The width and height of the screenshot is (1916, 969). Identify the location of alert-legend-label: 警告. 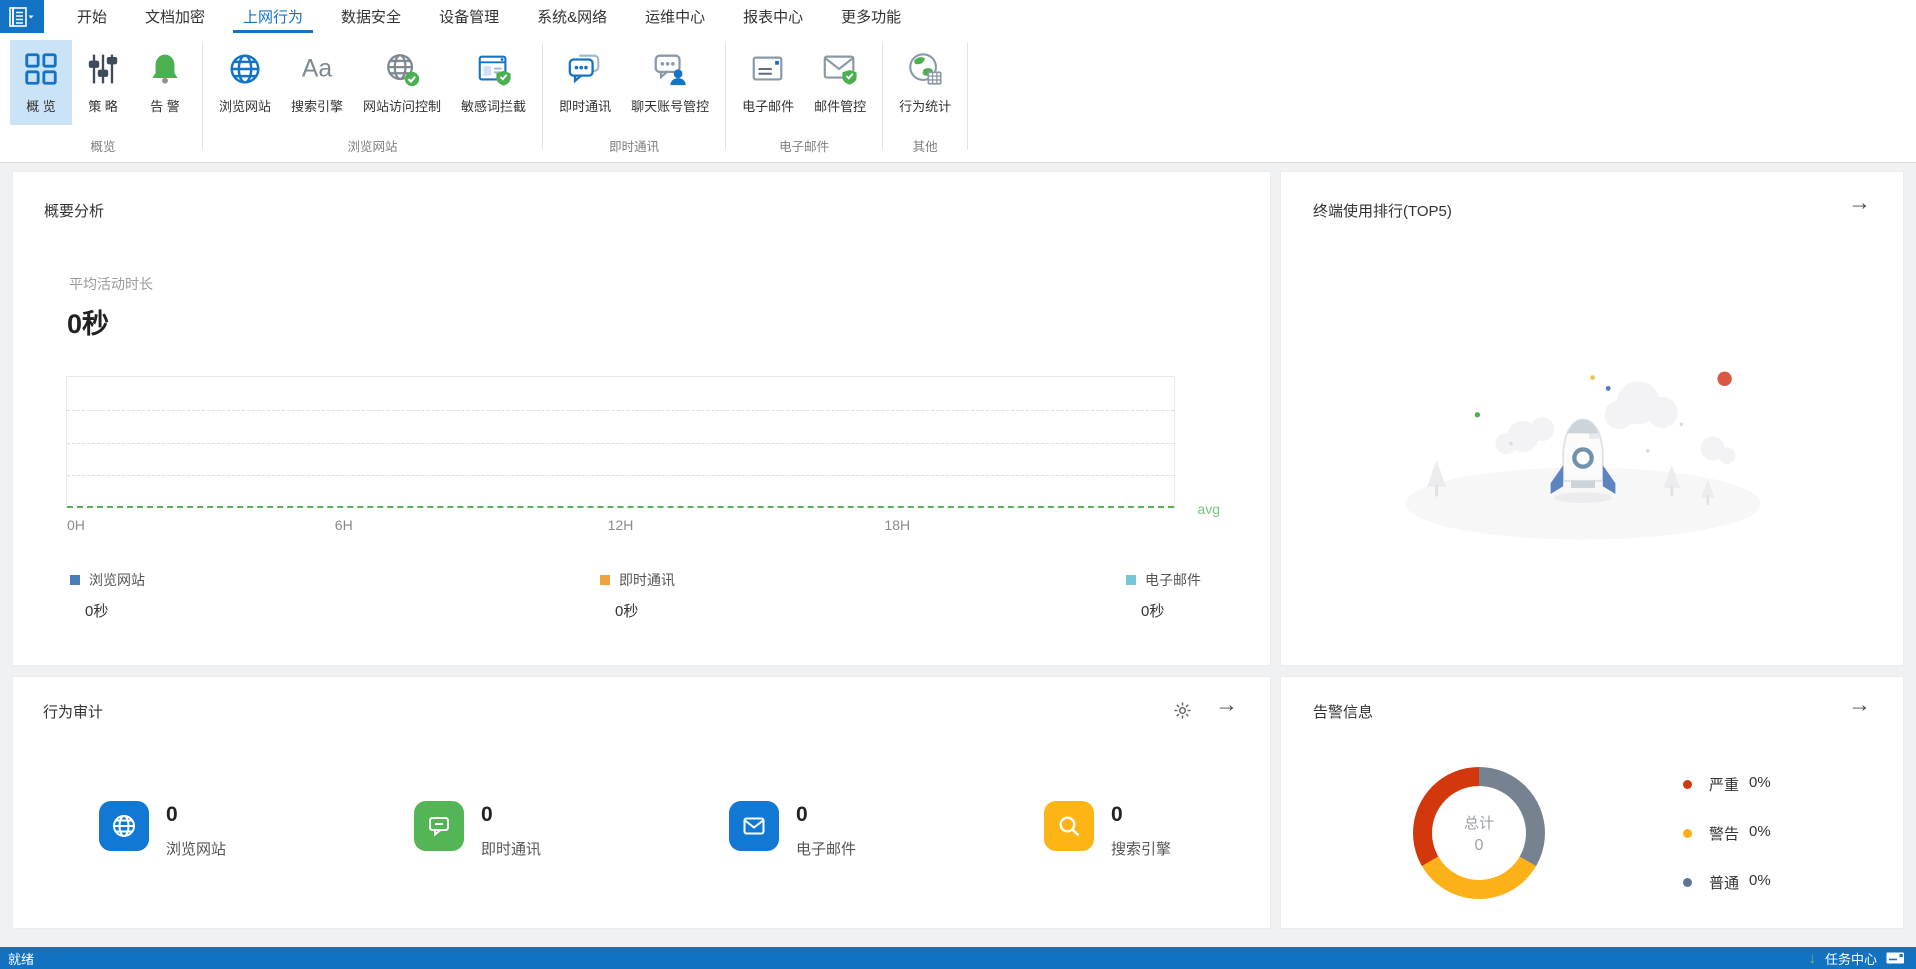
(1724, 834).